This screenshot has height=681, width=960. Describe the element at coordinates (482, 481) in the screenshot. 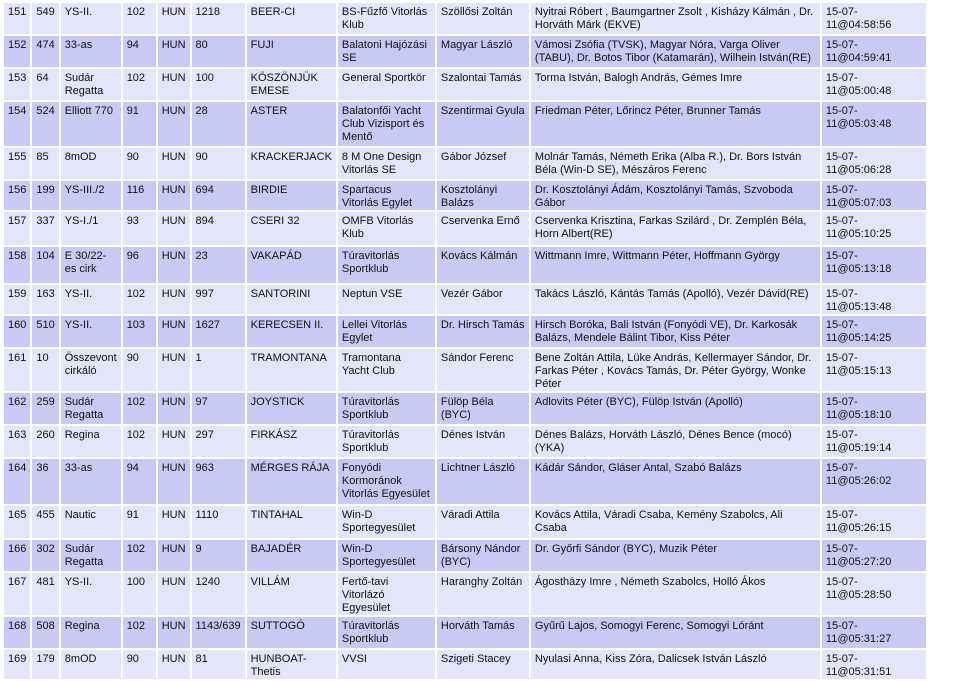

I see `skipper-cell: Lichtner László` at that location.